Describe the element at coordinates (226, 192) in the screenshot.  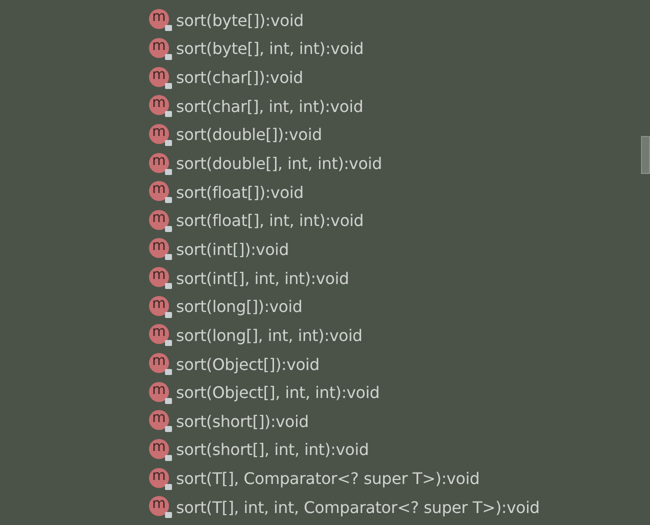
I see `method-item: m sort(float[]):void` at that location.